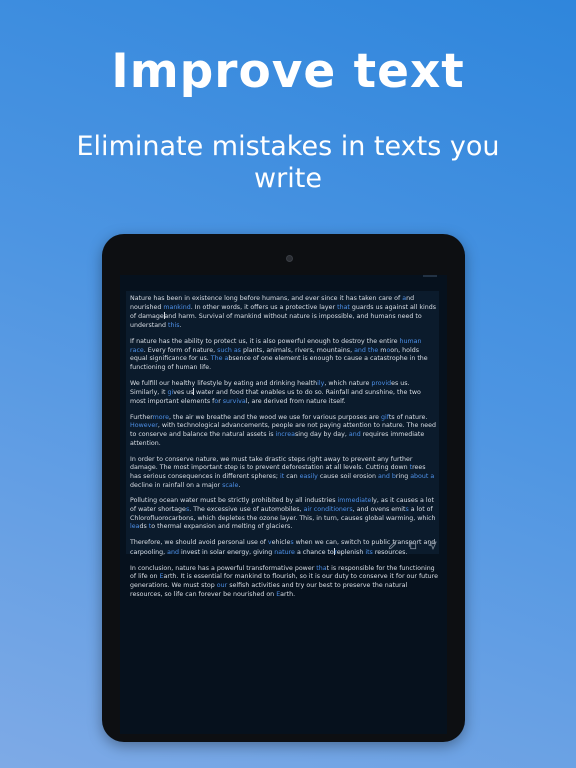  Describe the element at coordinates (174, 325) in the screenshot. I see `suggested-correction: this` at that location.